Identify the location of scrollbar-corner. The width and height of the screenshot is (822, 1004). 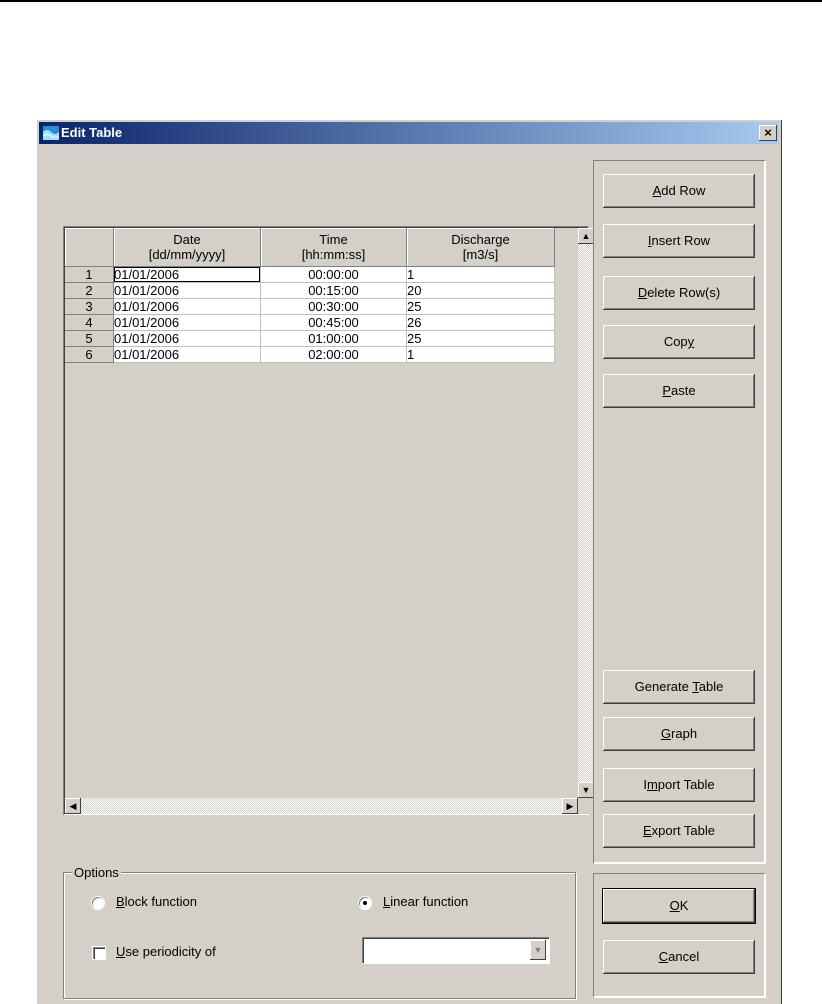
(586, 806).